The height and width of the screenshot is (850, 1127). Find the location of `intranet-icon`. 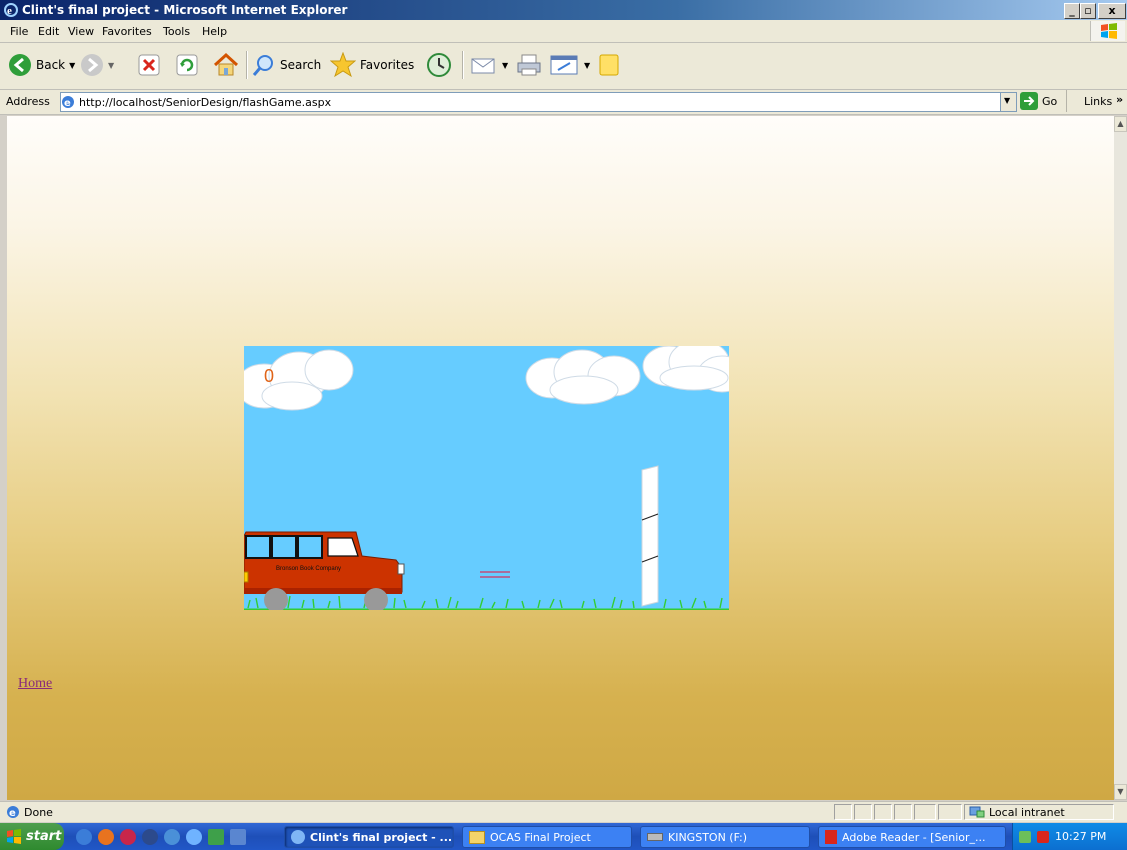

intranet-icon is located at coordinates (977, 812).